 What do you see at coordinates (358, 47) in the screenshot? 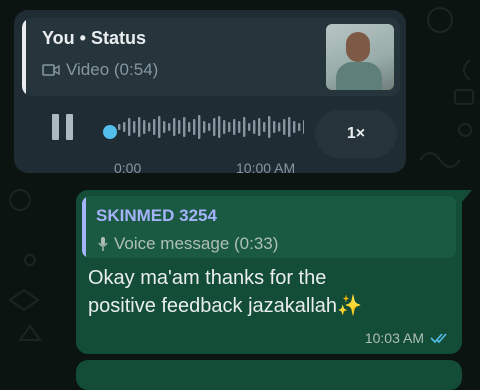
I see `thumbnail-person-head` at bounding box center [358, 47].